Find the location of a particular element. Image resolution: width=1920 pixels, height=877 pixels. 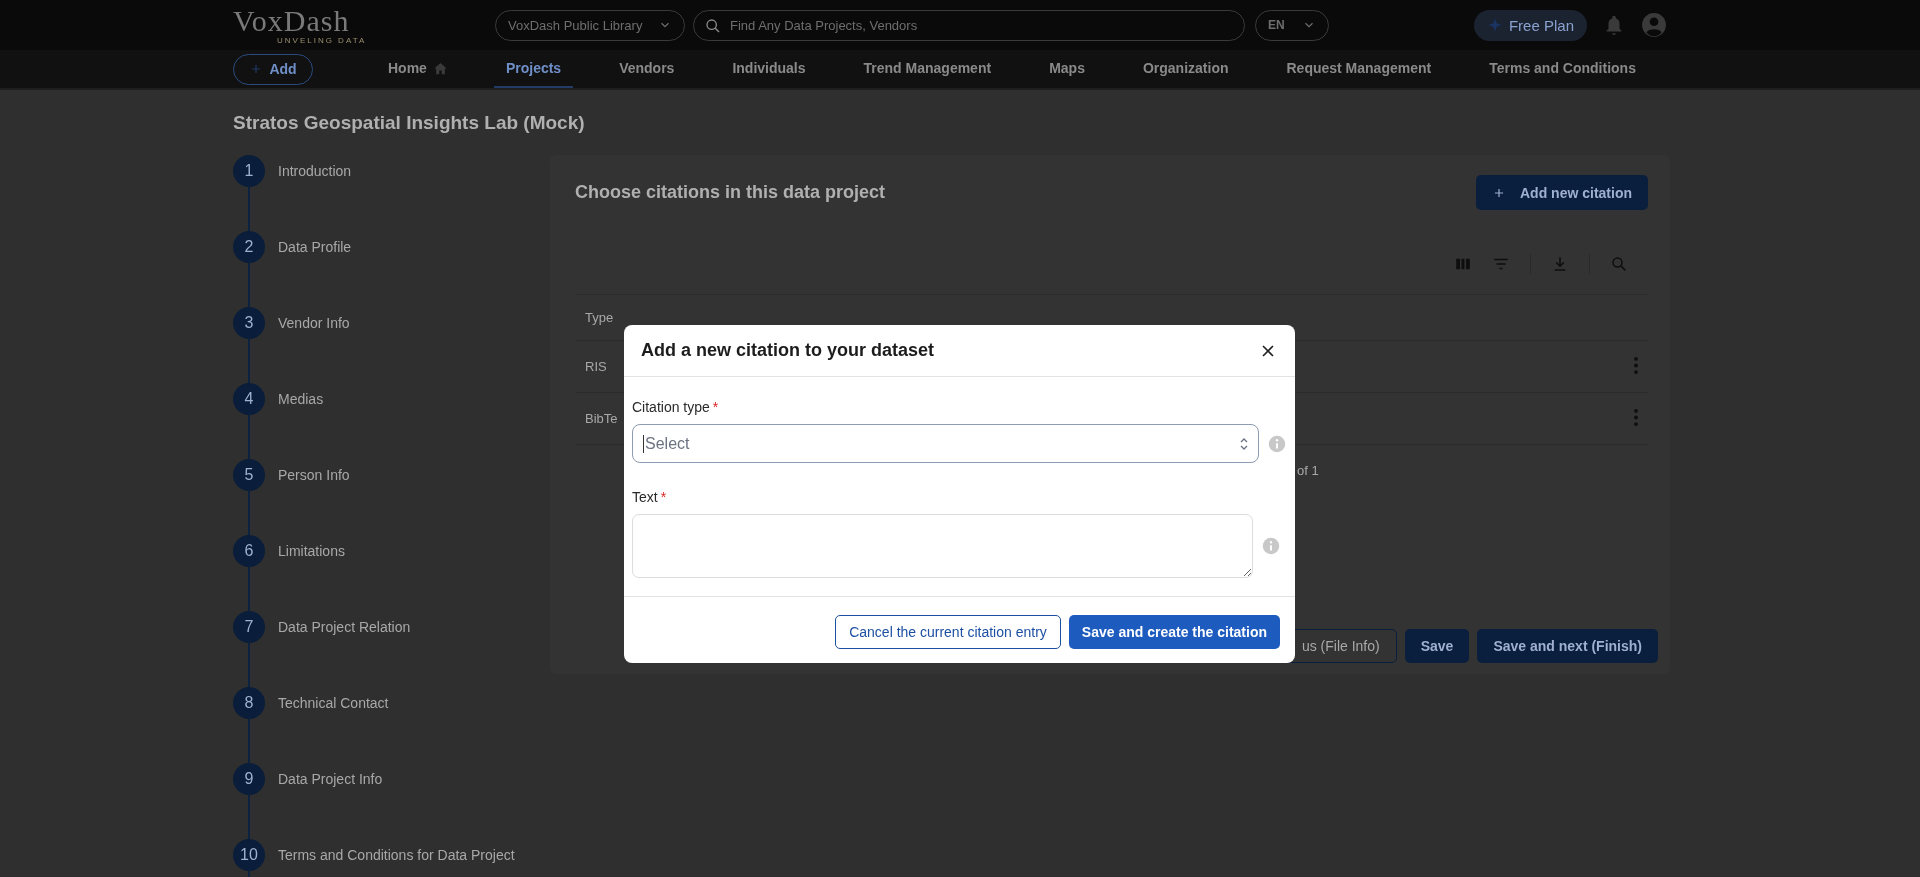

nav-tab: Organization is located at coordinates (1185, 69).